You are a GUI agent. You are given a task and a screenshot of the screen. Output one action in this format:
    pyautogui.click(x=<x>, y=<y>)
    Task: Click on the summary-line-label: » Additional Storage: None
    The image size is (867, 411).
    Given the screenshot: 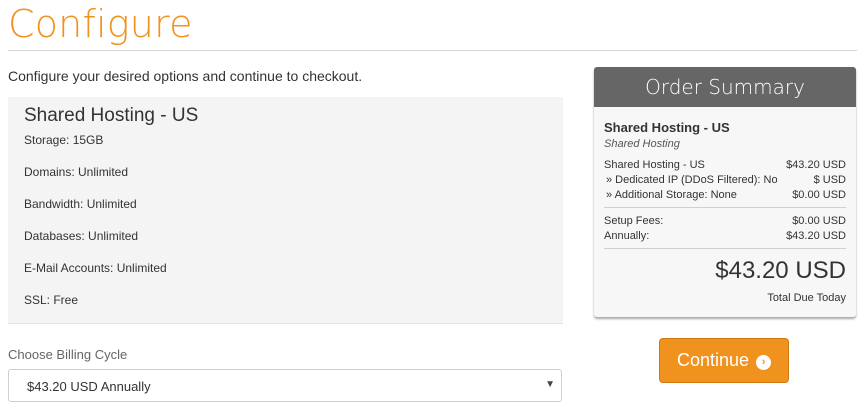 What is the action you would take?
    pyautogui.click(x=671, y=195)
    